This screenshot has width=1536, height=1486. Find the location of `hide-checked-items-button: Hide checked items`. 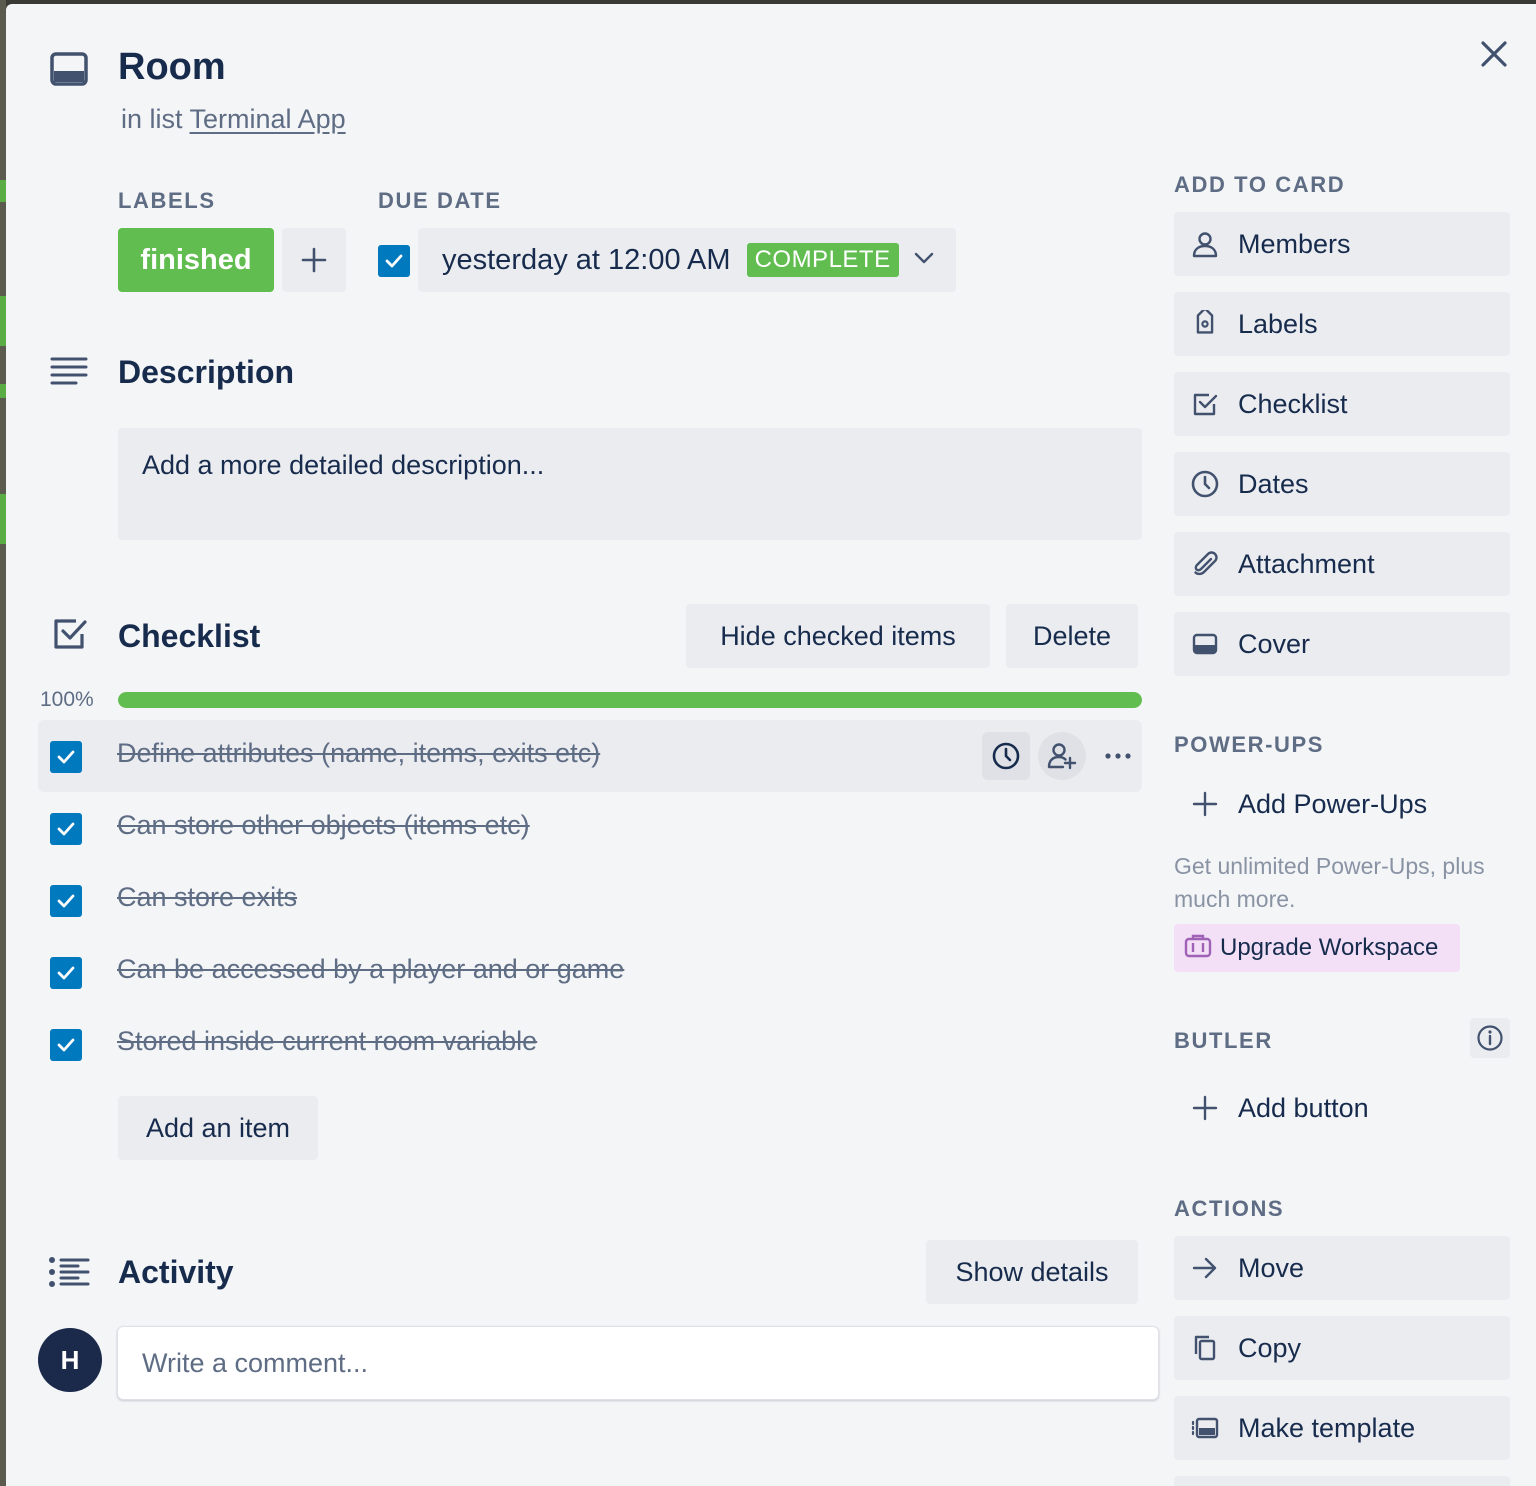

hide-checked-items-button: Hide checked items is located at coordinates (838, 636).